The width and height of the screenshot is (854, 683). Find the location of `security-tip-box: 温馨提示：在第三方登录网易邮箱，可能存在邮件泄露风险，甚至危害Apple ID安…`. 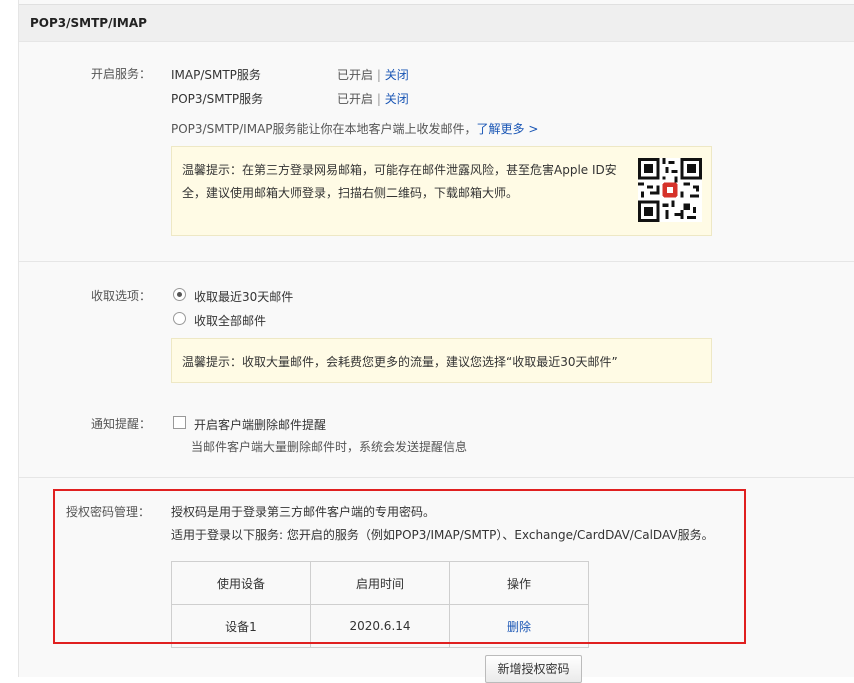

security-tip-box: 温馨提示：在第三方登录网易邮箱，可能存在邮件泄露风险，甚至危害Apple ID安… is located at coordinates (441, 191).